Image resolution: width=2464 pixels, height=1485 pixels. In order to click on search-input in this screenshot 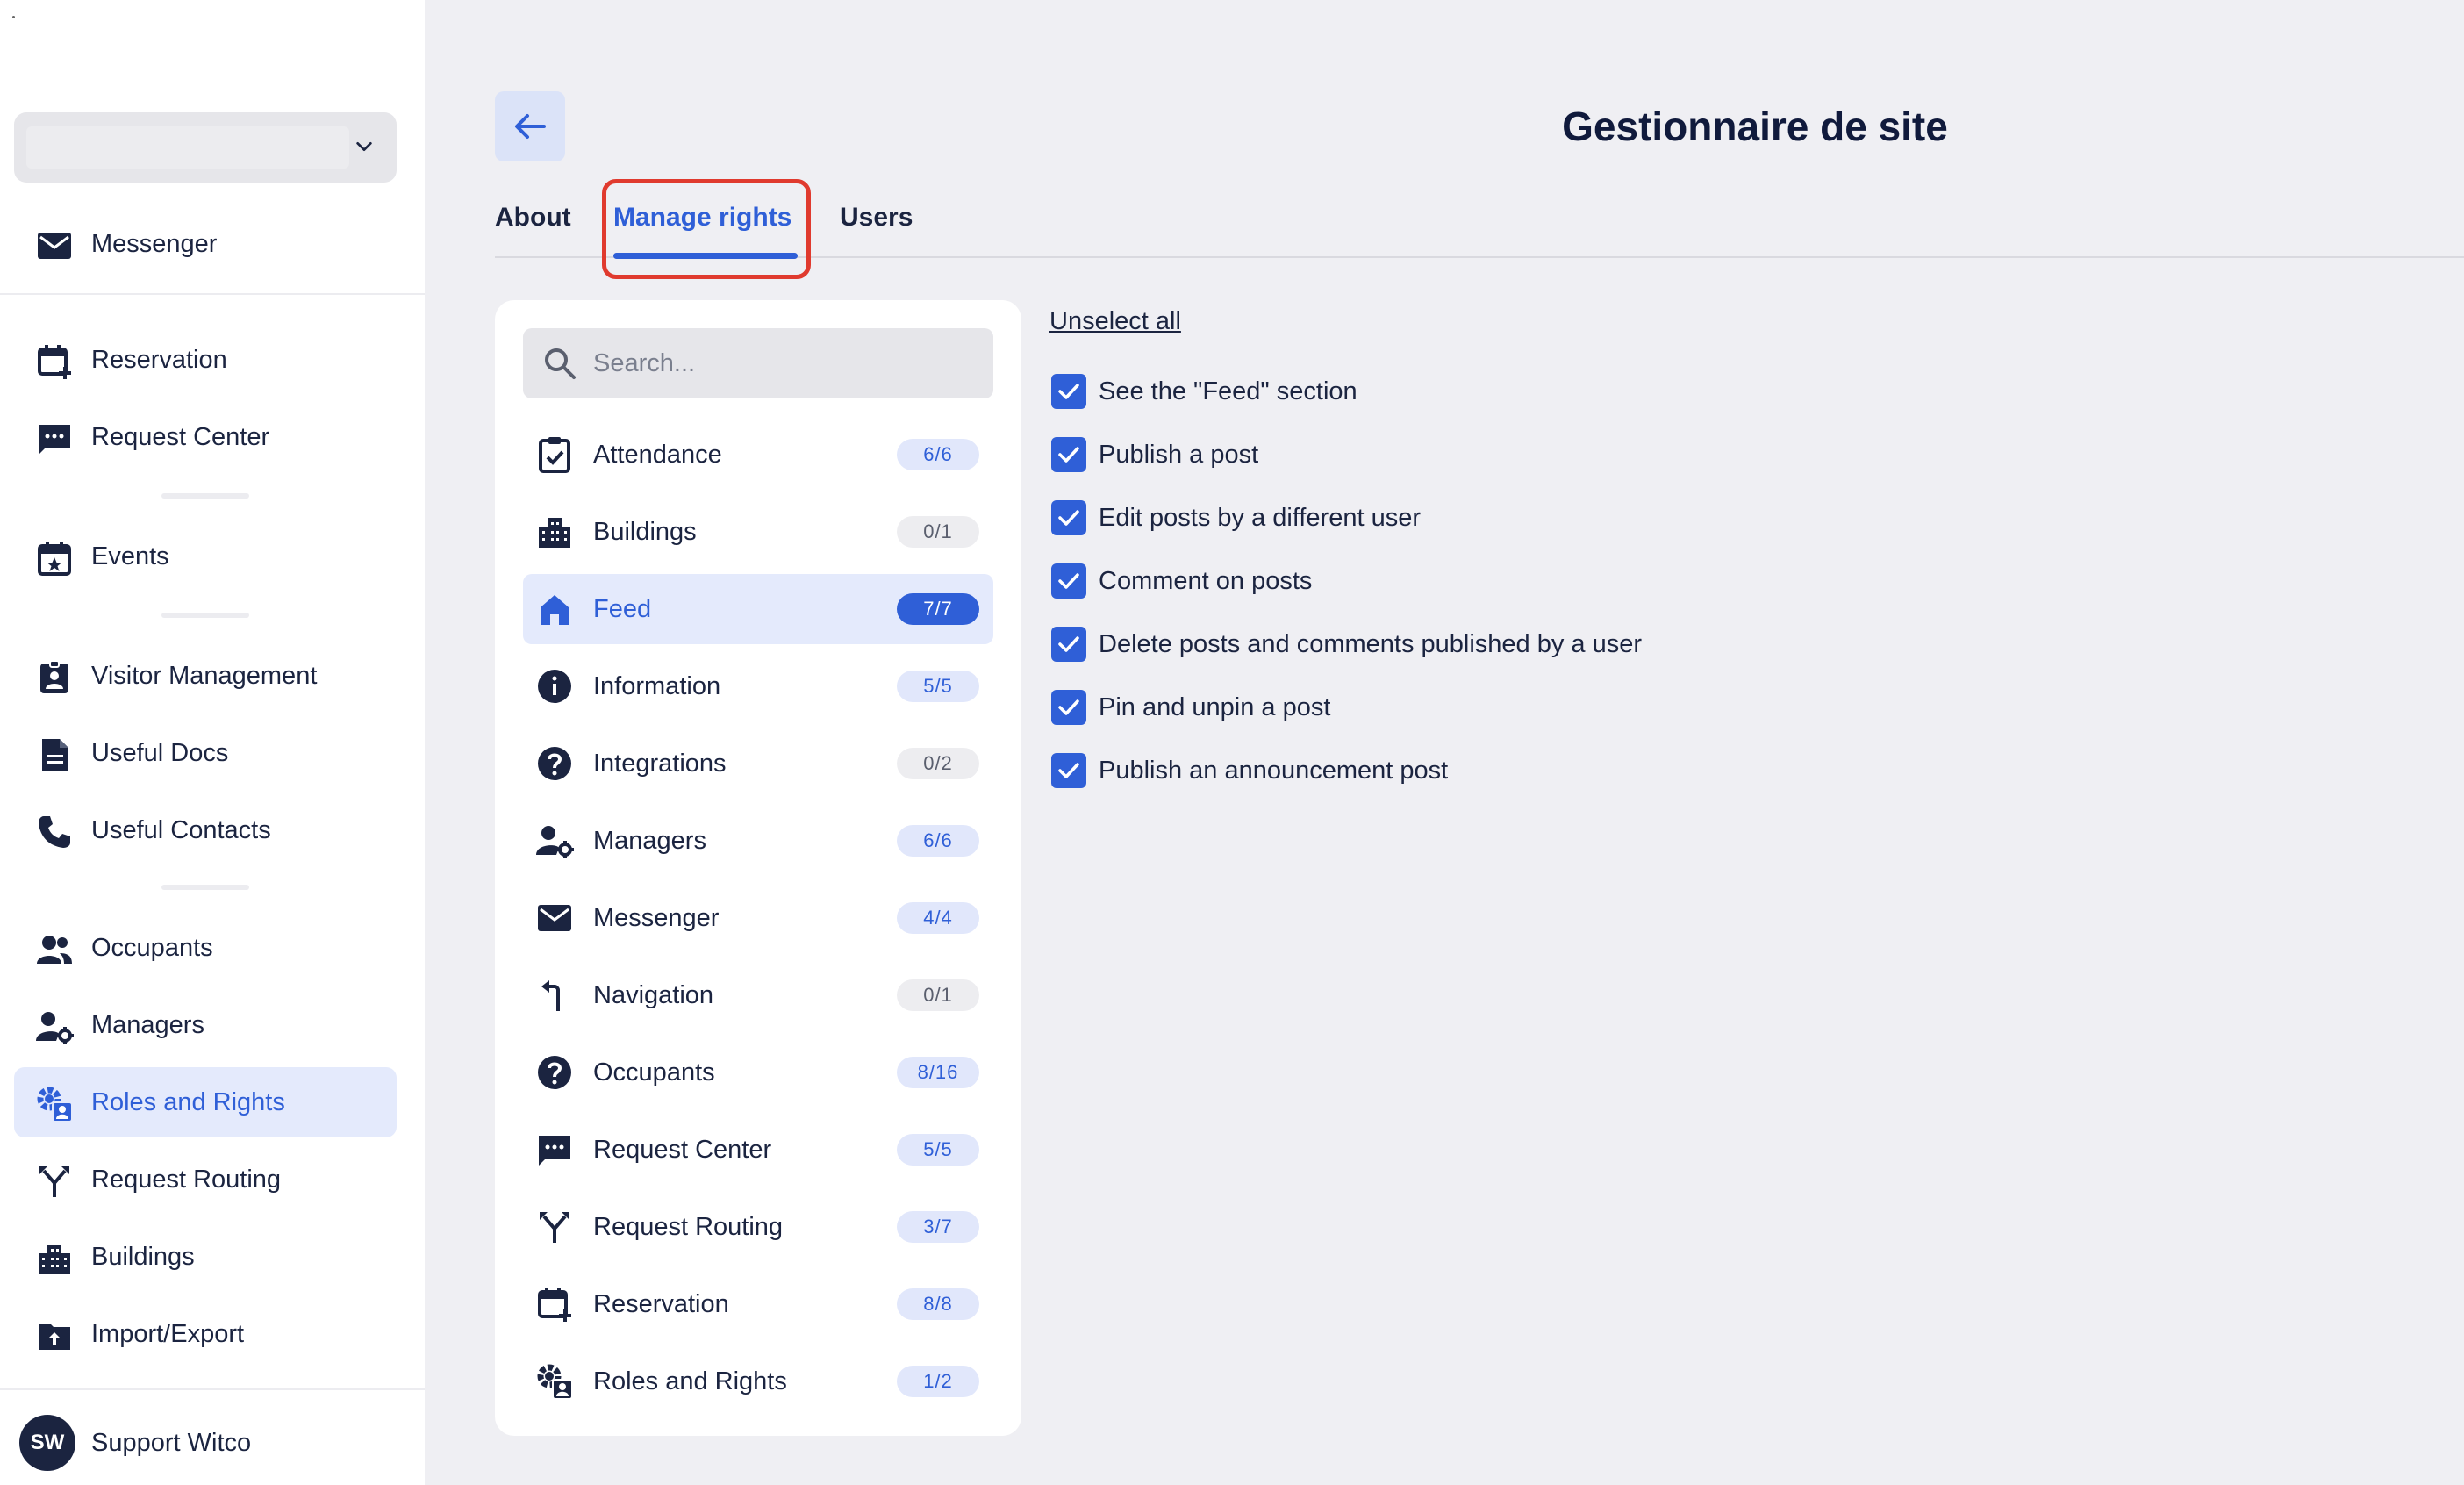, I will do `click(786, 363)`.